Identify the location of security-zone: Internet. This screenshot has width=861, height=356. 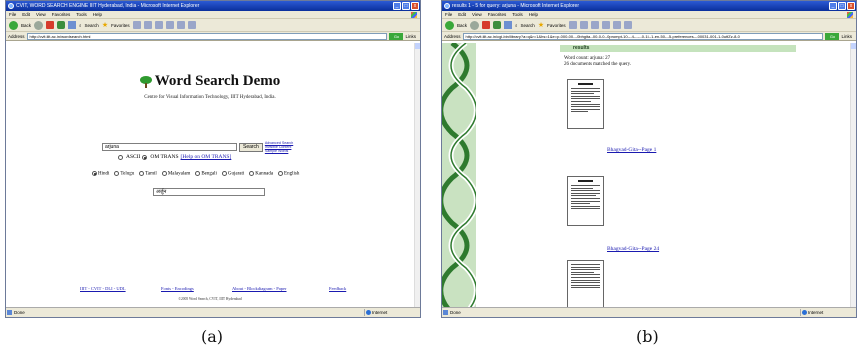
(826, 312).